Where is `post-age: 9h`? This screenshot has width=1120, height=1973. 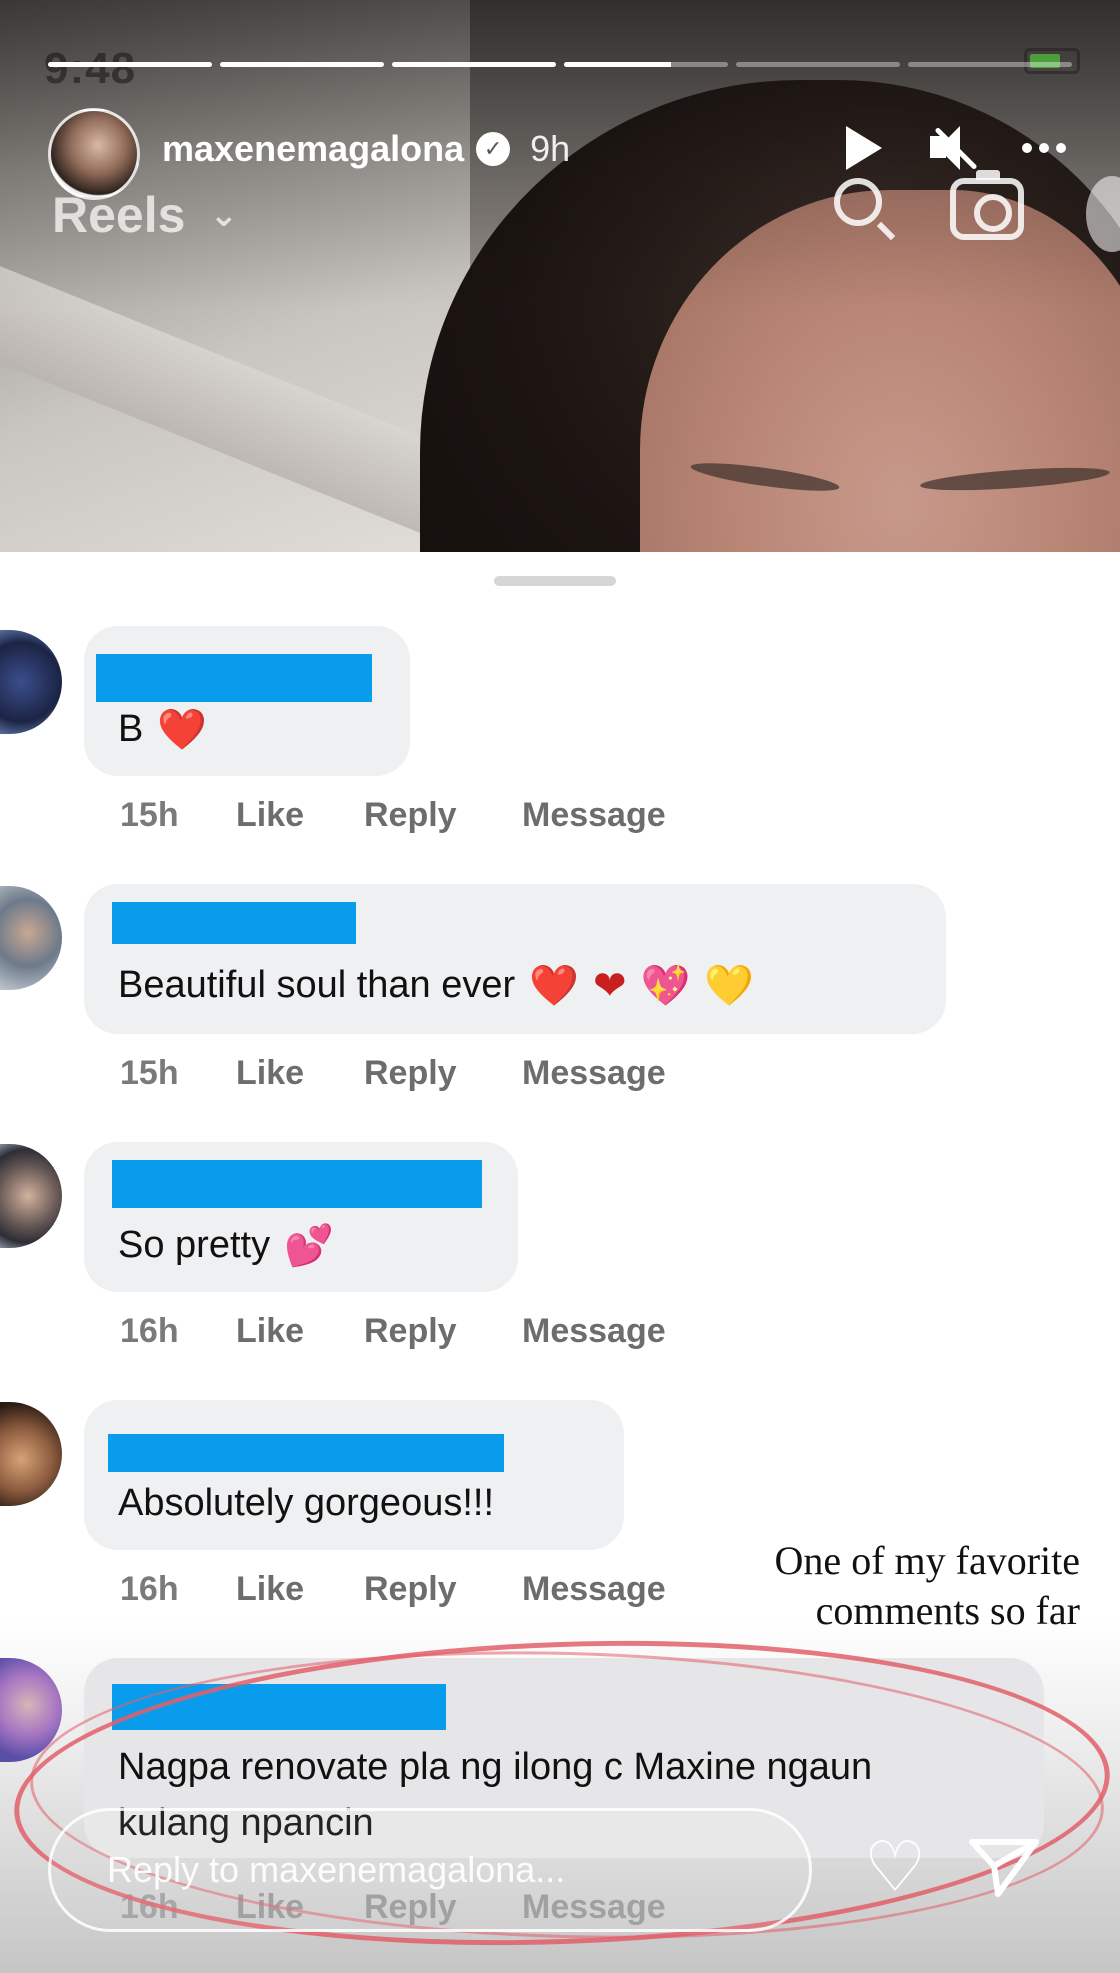 post-age: 9h is located at coordinates (550, 148).